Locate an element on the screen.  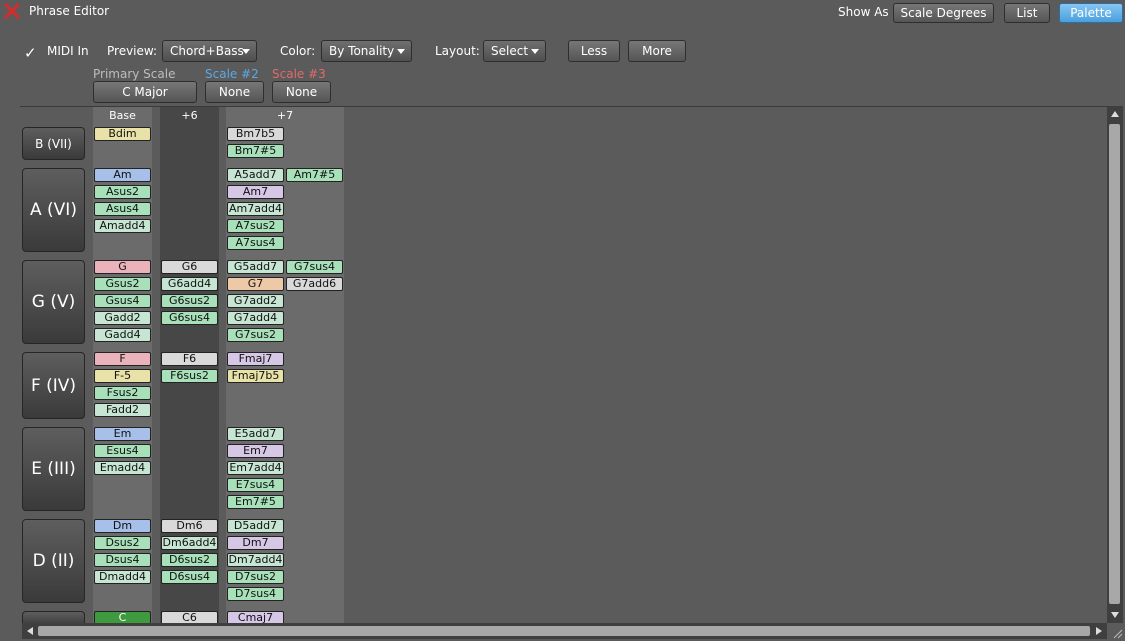
chord-chip: Am is located at coordinates (122, 175).